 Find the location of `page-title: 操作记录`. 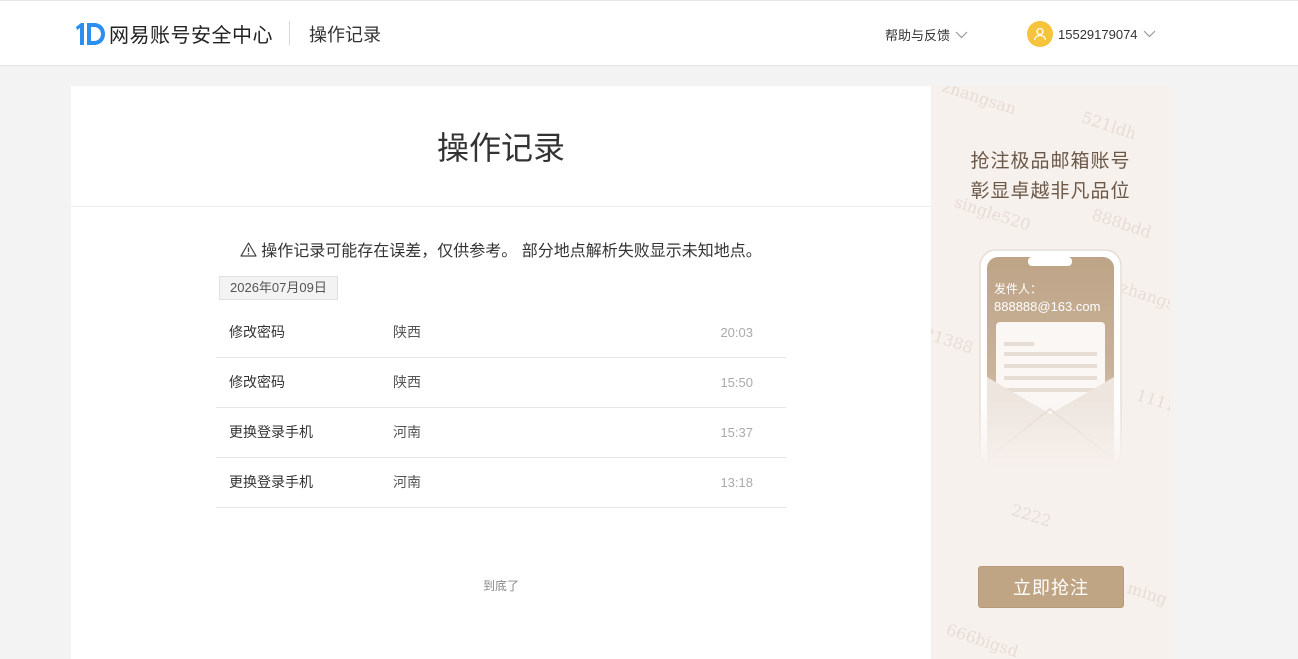

page-title: 操作记录 is located at coordinates (500, 148).